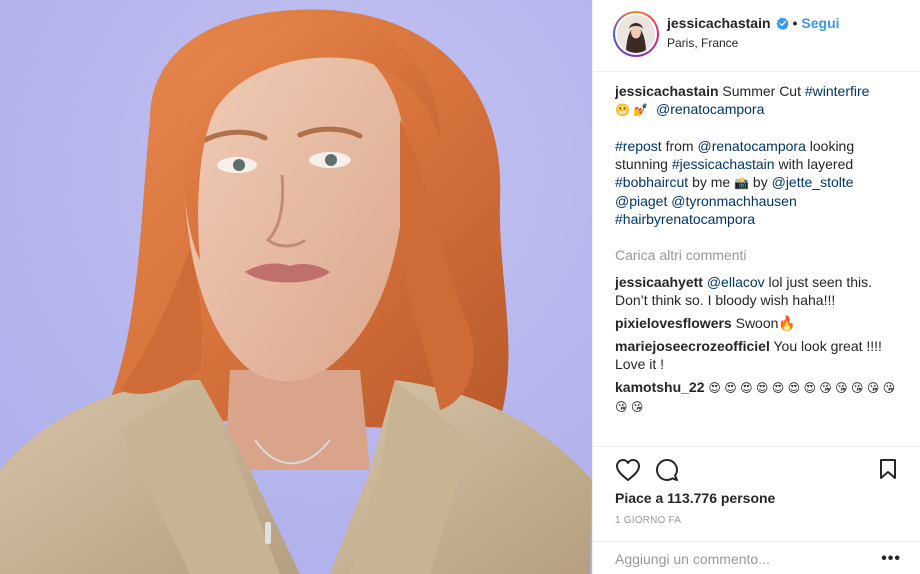  Describe the element at coordinates (837, 91) in the screenshot. I see `hashtag-link: #winterfire` at that location.